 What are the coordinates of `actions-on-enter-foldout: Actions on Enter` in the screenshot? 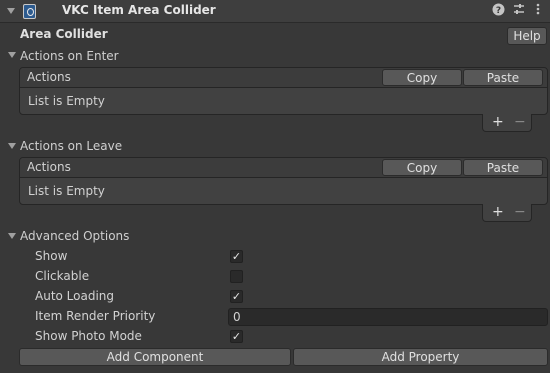 It's located at (69, 56).